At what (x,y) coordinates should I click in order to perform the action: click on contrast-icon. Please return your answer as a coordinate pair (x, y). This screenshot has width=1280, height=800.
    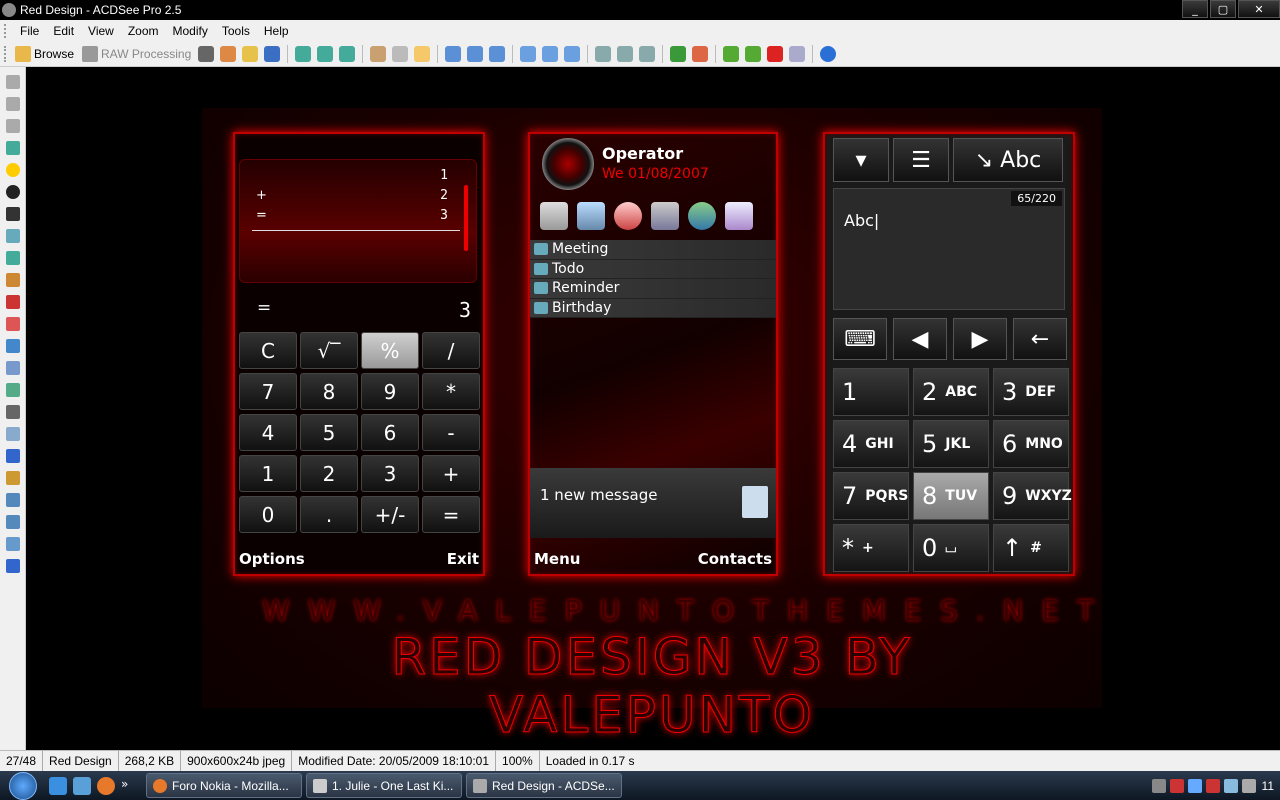
    Looking at the image, I should click on (13, 192).